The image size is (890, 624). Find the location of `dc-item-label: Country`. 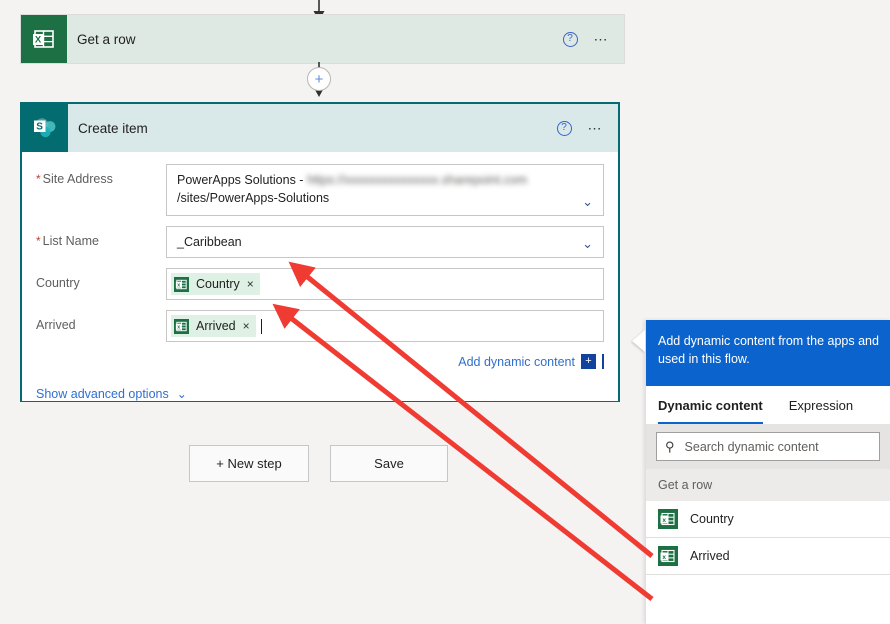

dc-item-label: Country is located at coordinates (712, 519).